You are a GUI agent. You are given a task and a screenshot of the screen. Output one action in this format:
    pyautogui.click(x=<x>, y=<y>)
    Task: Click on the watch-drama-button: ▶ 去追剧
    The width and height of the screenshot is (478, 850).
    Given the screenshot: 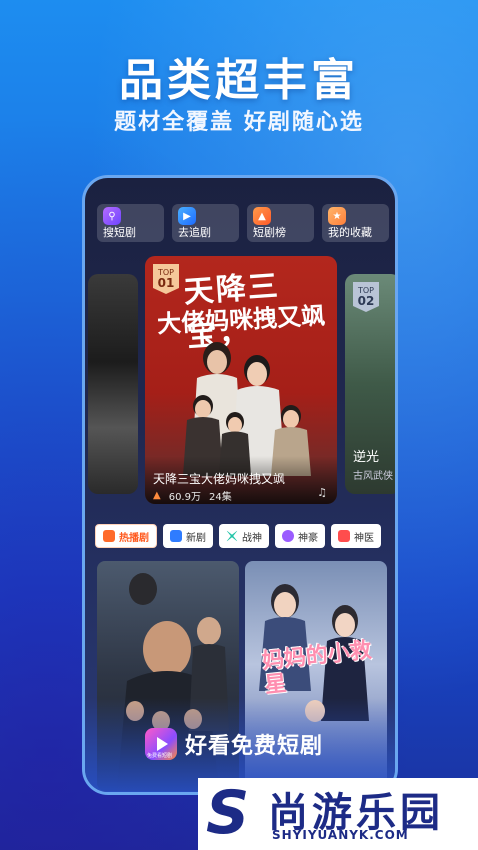 What is the action you would take?
    pyautogui.click(x=205, y=223)
    